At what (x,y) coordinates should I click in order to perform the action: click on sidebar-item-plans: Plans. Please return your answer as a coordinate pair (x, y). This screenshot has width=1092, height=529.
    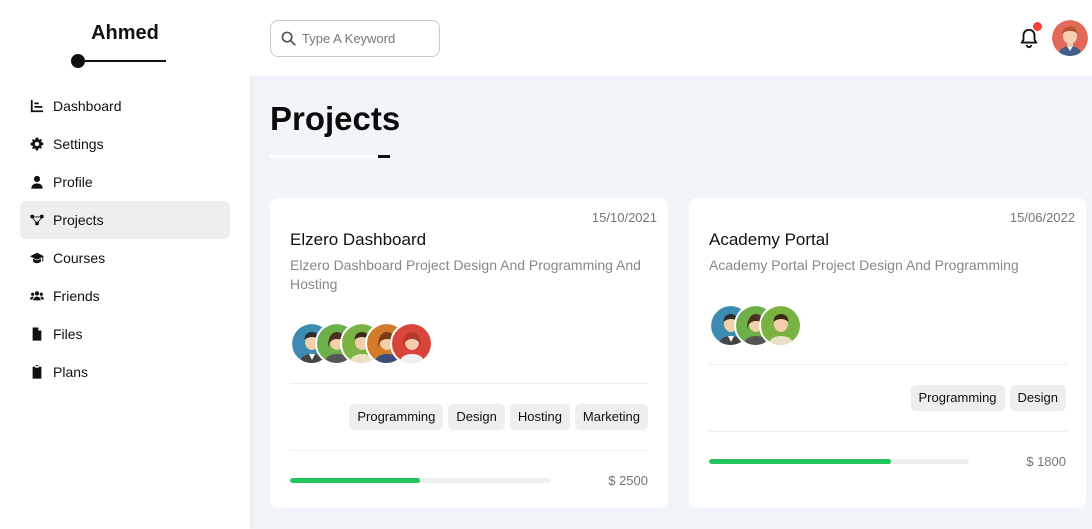
    Looking at the image, I should click on (125, 372).